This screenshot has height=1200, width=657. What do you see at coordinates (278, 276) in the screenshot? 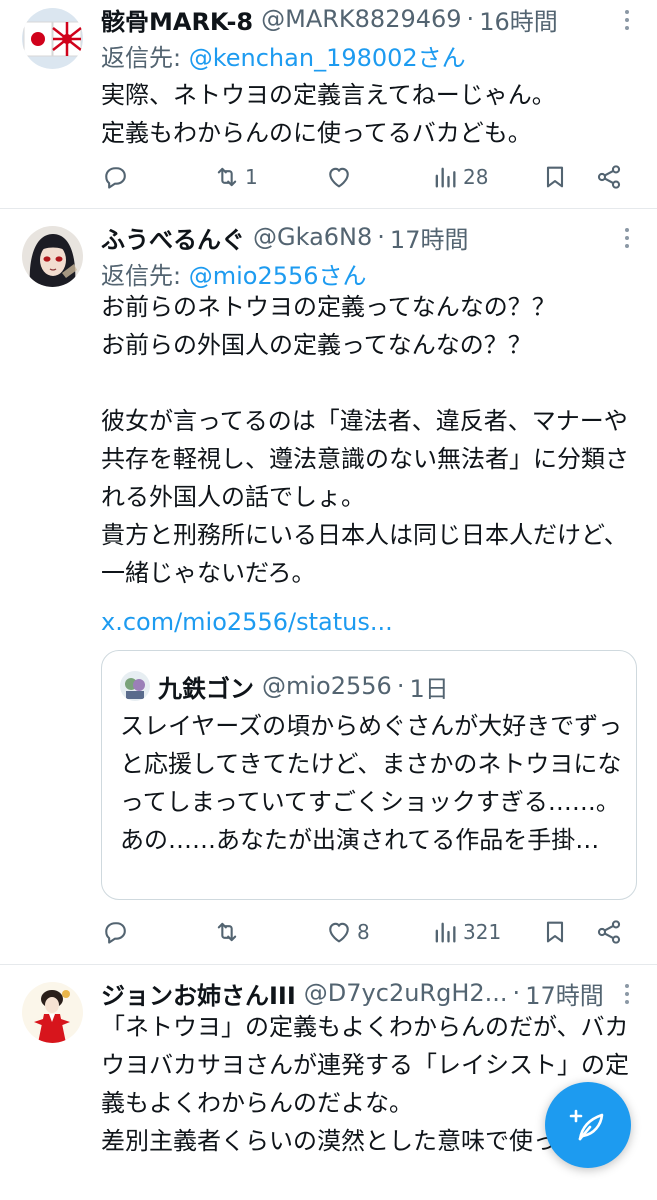
I see `reply-to-mention: @mio2556さん` at bounding box center [278, 276].